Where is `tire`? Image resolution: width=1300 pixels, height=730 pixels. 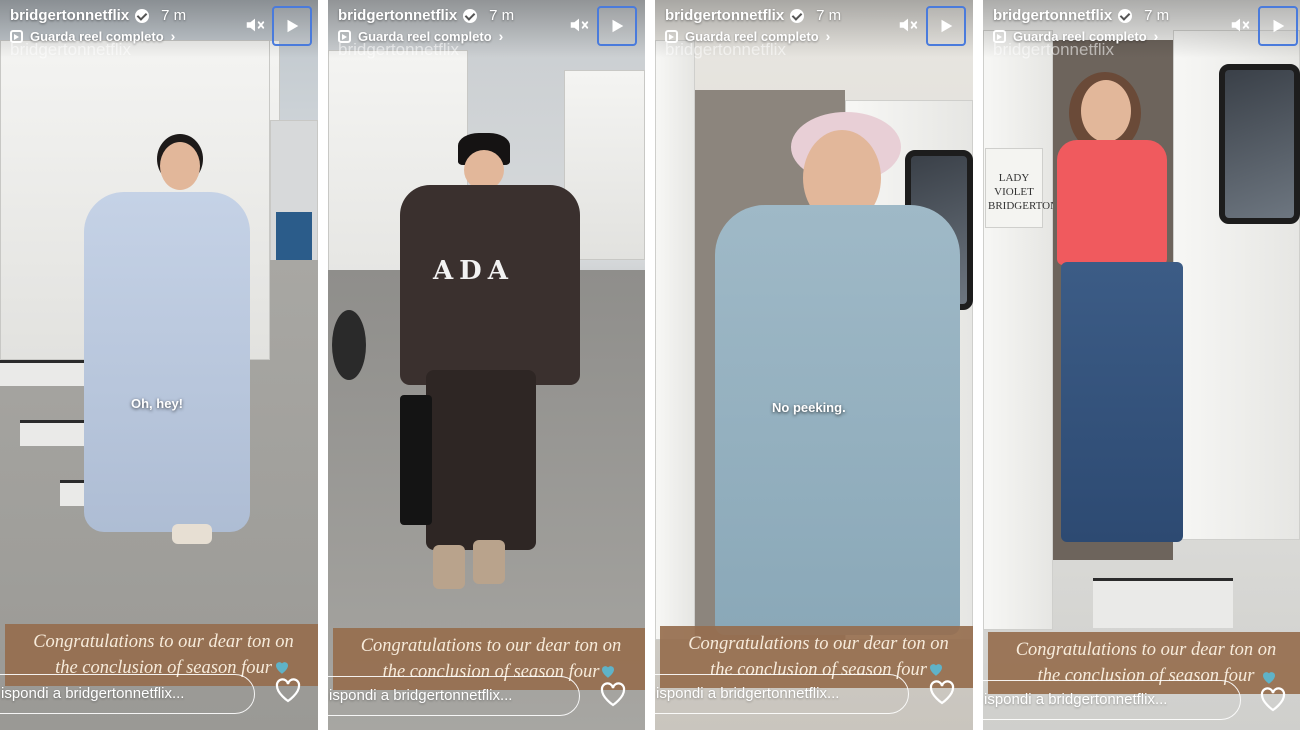
tire is located at coordinates (349, 345).